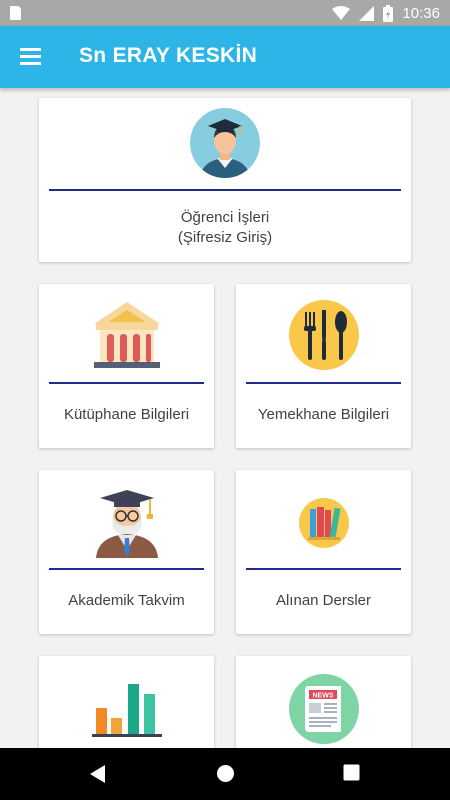 The width and height of the screenshot is (450, 800). Describe the element at coordinates (323, 335) in the screenshot. I see `cutlery-icon` at that location.